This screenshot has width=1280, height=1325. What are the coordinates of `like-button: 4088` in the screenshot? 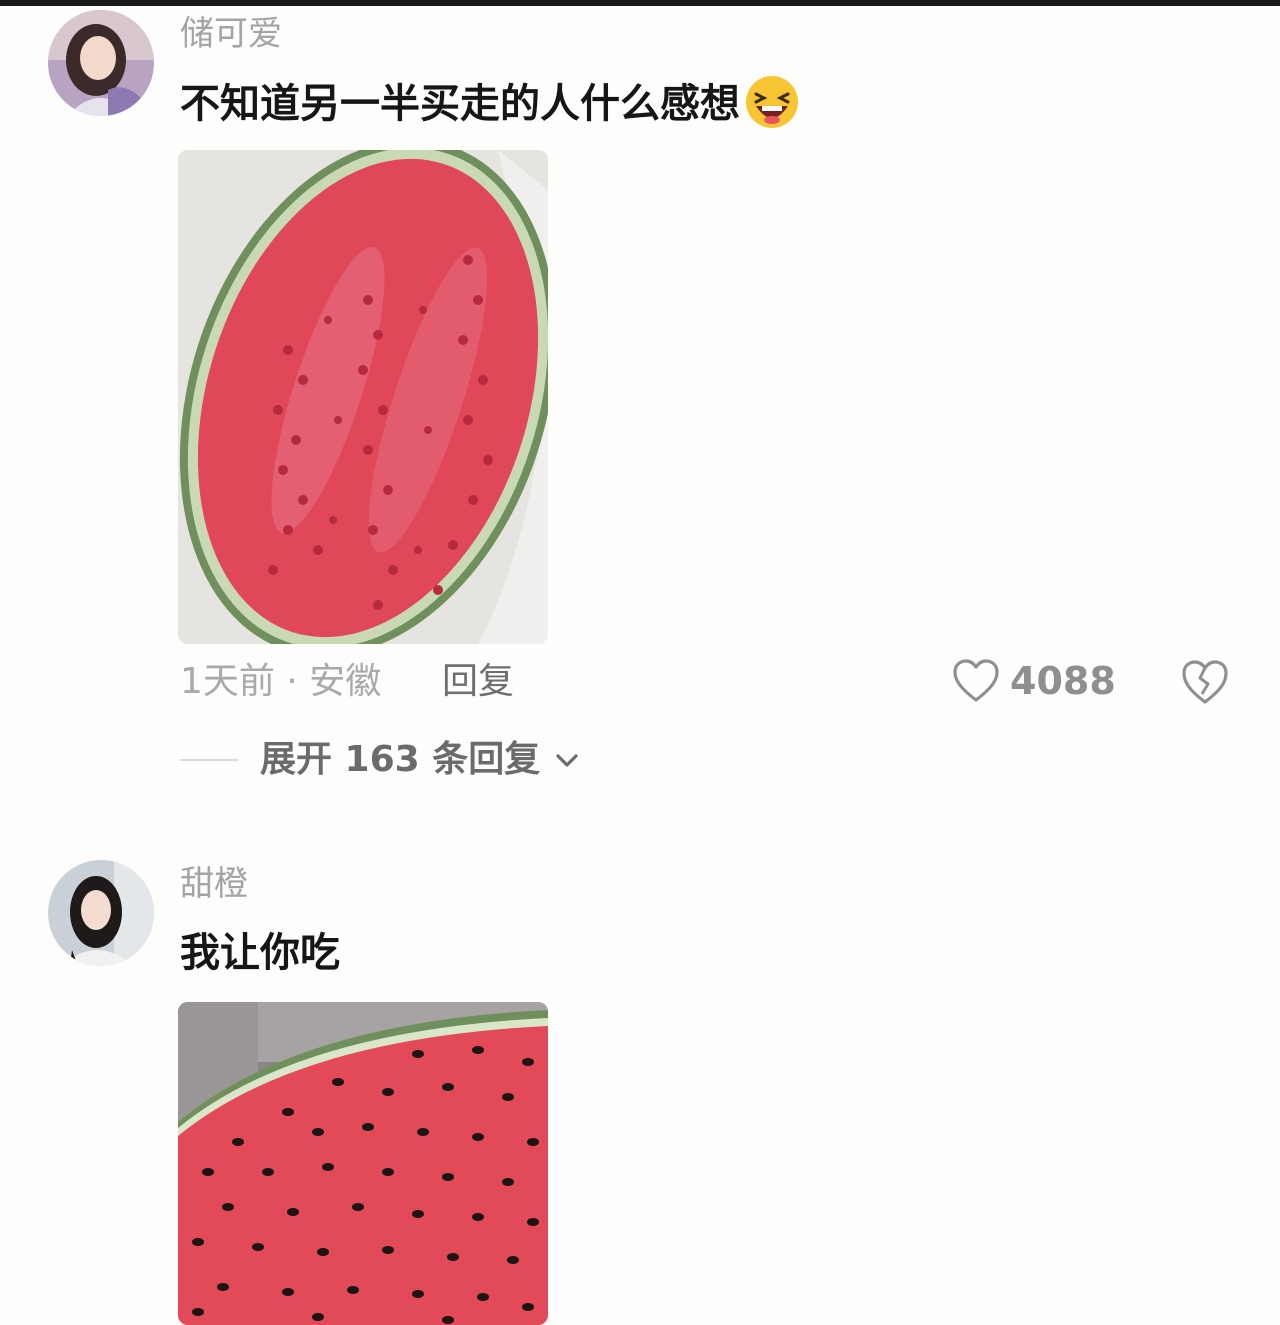 It's located at (1034, 681).